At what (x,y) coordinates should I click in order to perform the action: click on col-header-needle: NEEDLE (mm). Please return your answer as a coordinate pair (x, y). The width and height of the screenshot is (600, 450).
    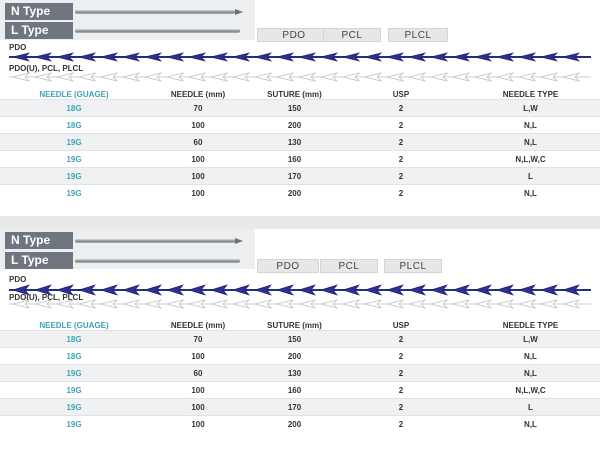
    Looking at the image, I should click on (198, 94).